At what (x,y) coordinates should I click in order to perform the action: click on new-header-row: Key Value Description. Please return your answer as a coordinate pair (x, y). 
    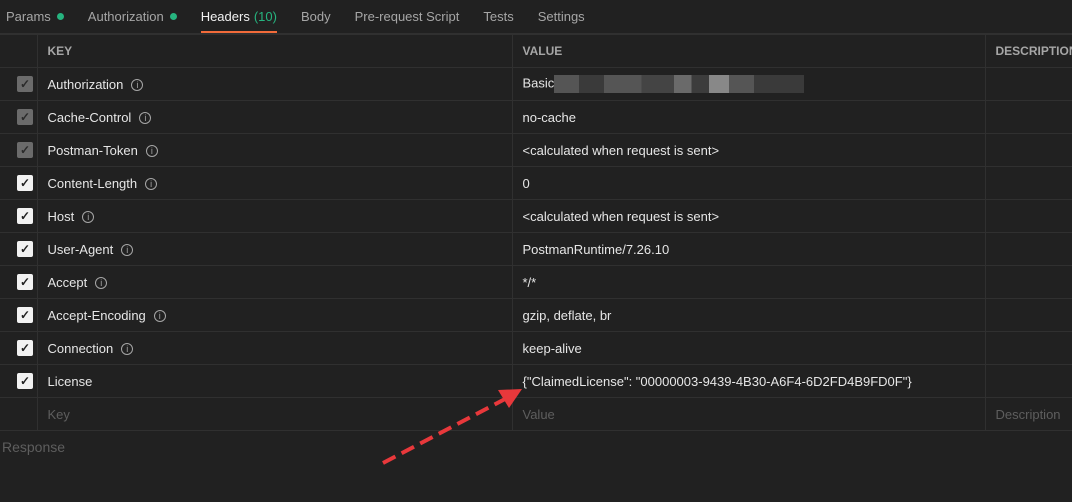
    Looking at the image, I should click on (536, 414).